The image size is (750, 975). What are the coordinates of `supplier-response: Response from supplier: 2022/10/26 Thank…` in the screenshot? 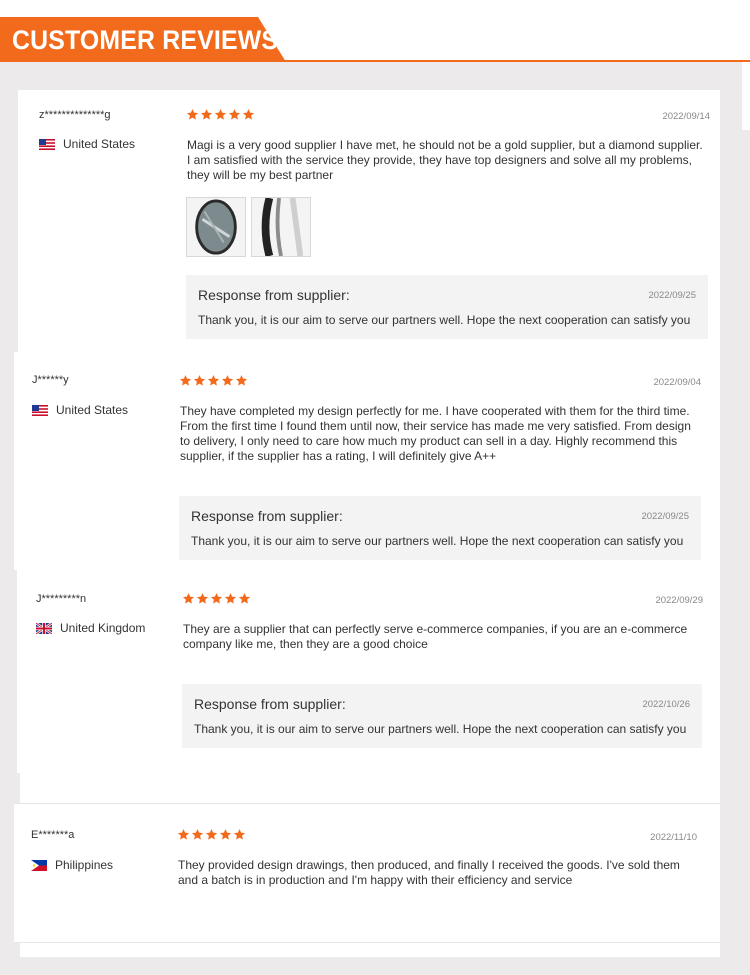 It's located at (442, 716).